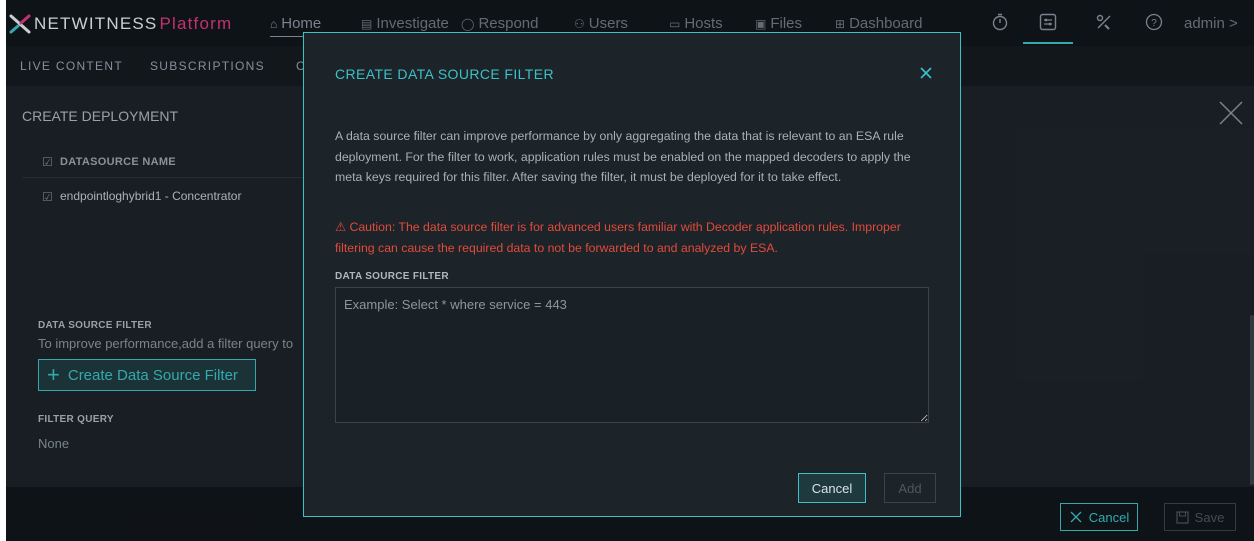 Image resolution: width=1254 pixels, height=541 pixels. Describe the element at coordinates (392, 276) in the screenshot. I see `filter-field-label: DATA SOURCE FILTER` at that location.